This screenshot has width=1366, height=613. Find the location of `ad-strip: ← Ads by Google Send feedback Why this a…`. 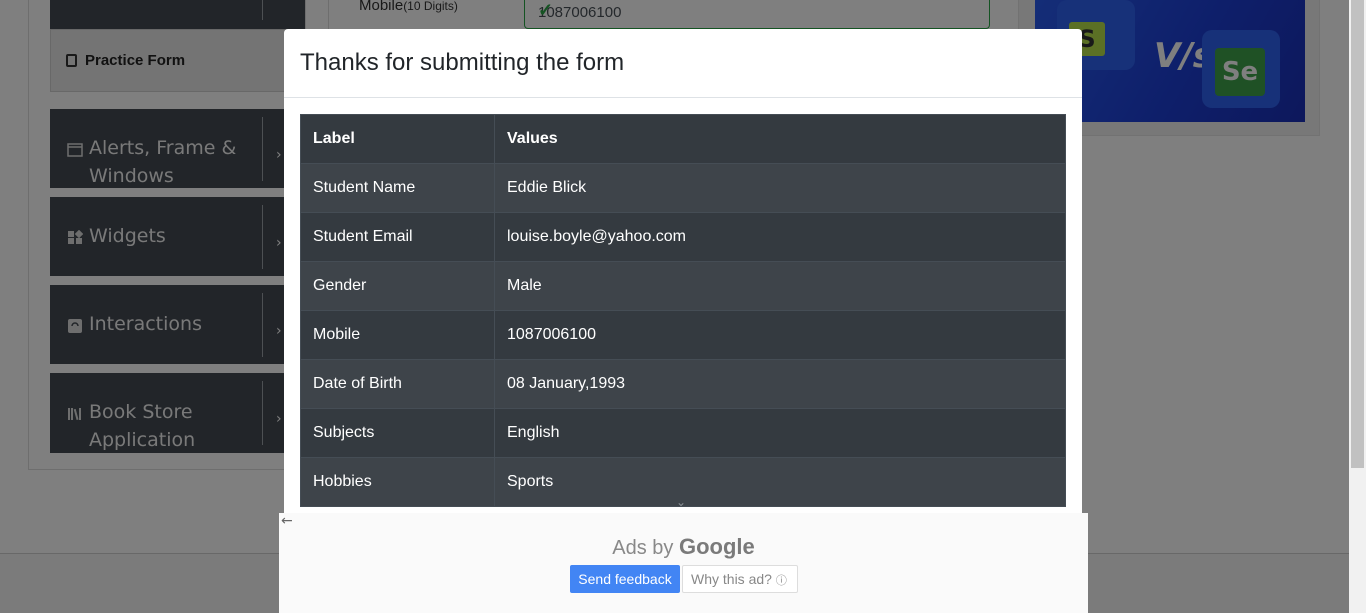

ad-strip: ← Ads by Google Send feedback Why this a… is located at coordinates (683, 563).